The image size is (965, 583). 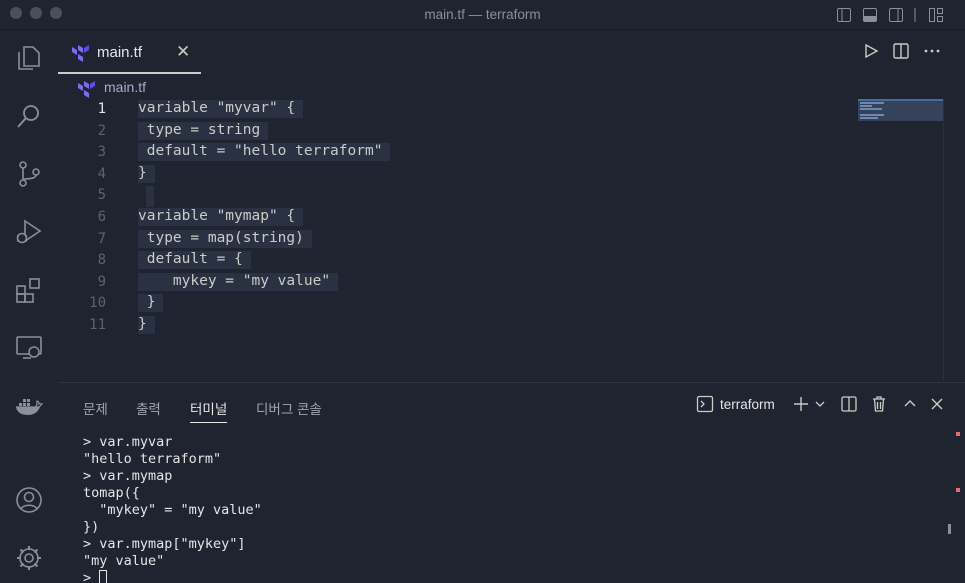 I want to click on line-number: 6, so click(x=101, y=217).